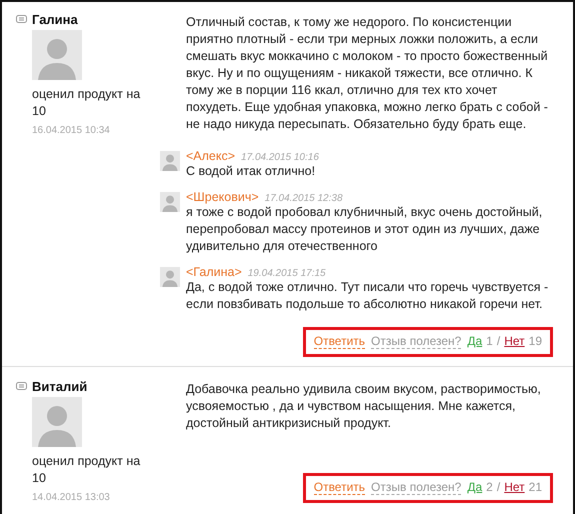  What do you see at coordinates (251, 171) in the screenshot?
I see `reply-text: С водой итак отлично!` at bounding box center [251, 171].